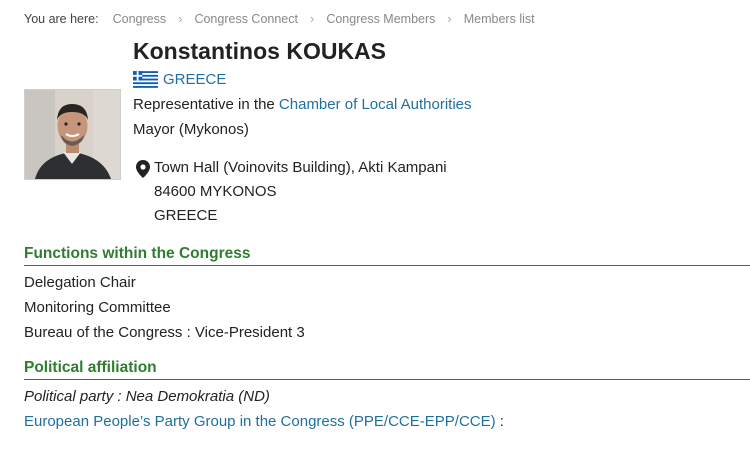 This screenshot has width=750, height=455. I want to click on political-group-suffix: :, so click(499, 421).